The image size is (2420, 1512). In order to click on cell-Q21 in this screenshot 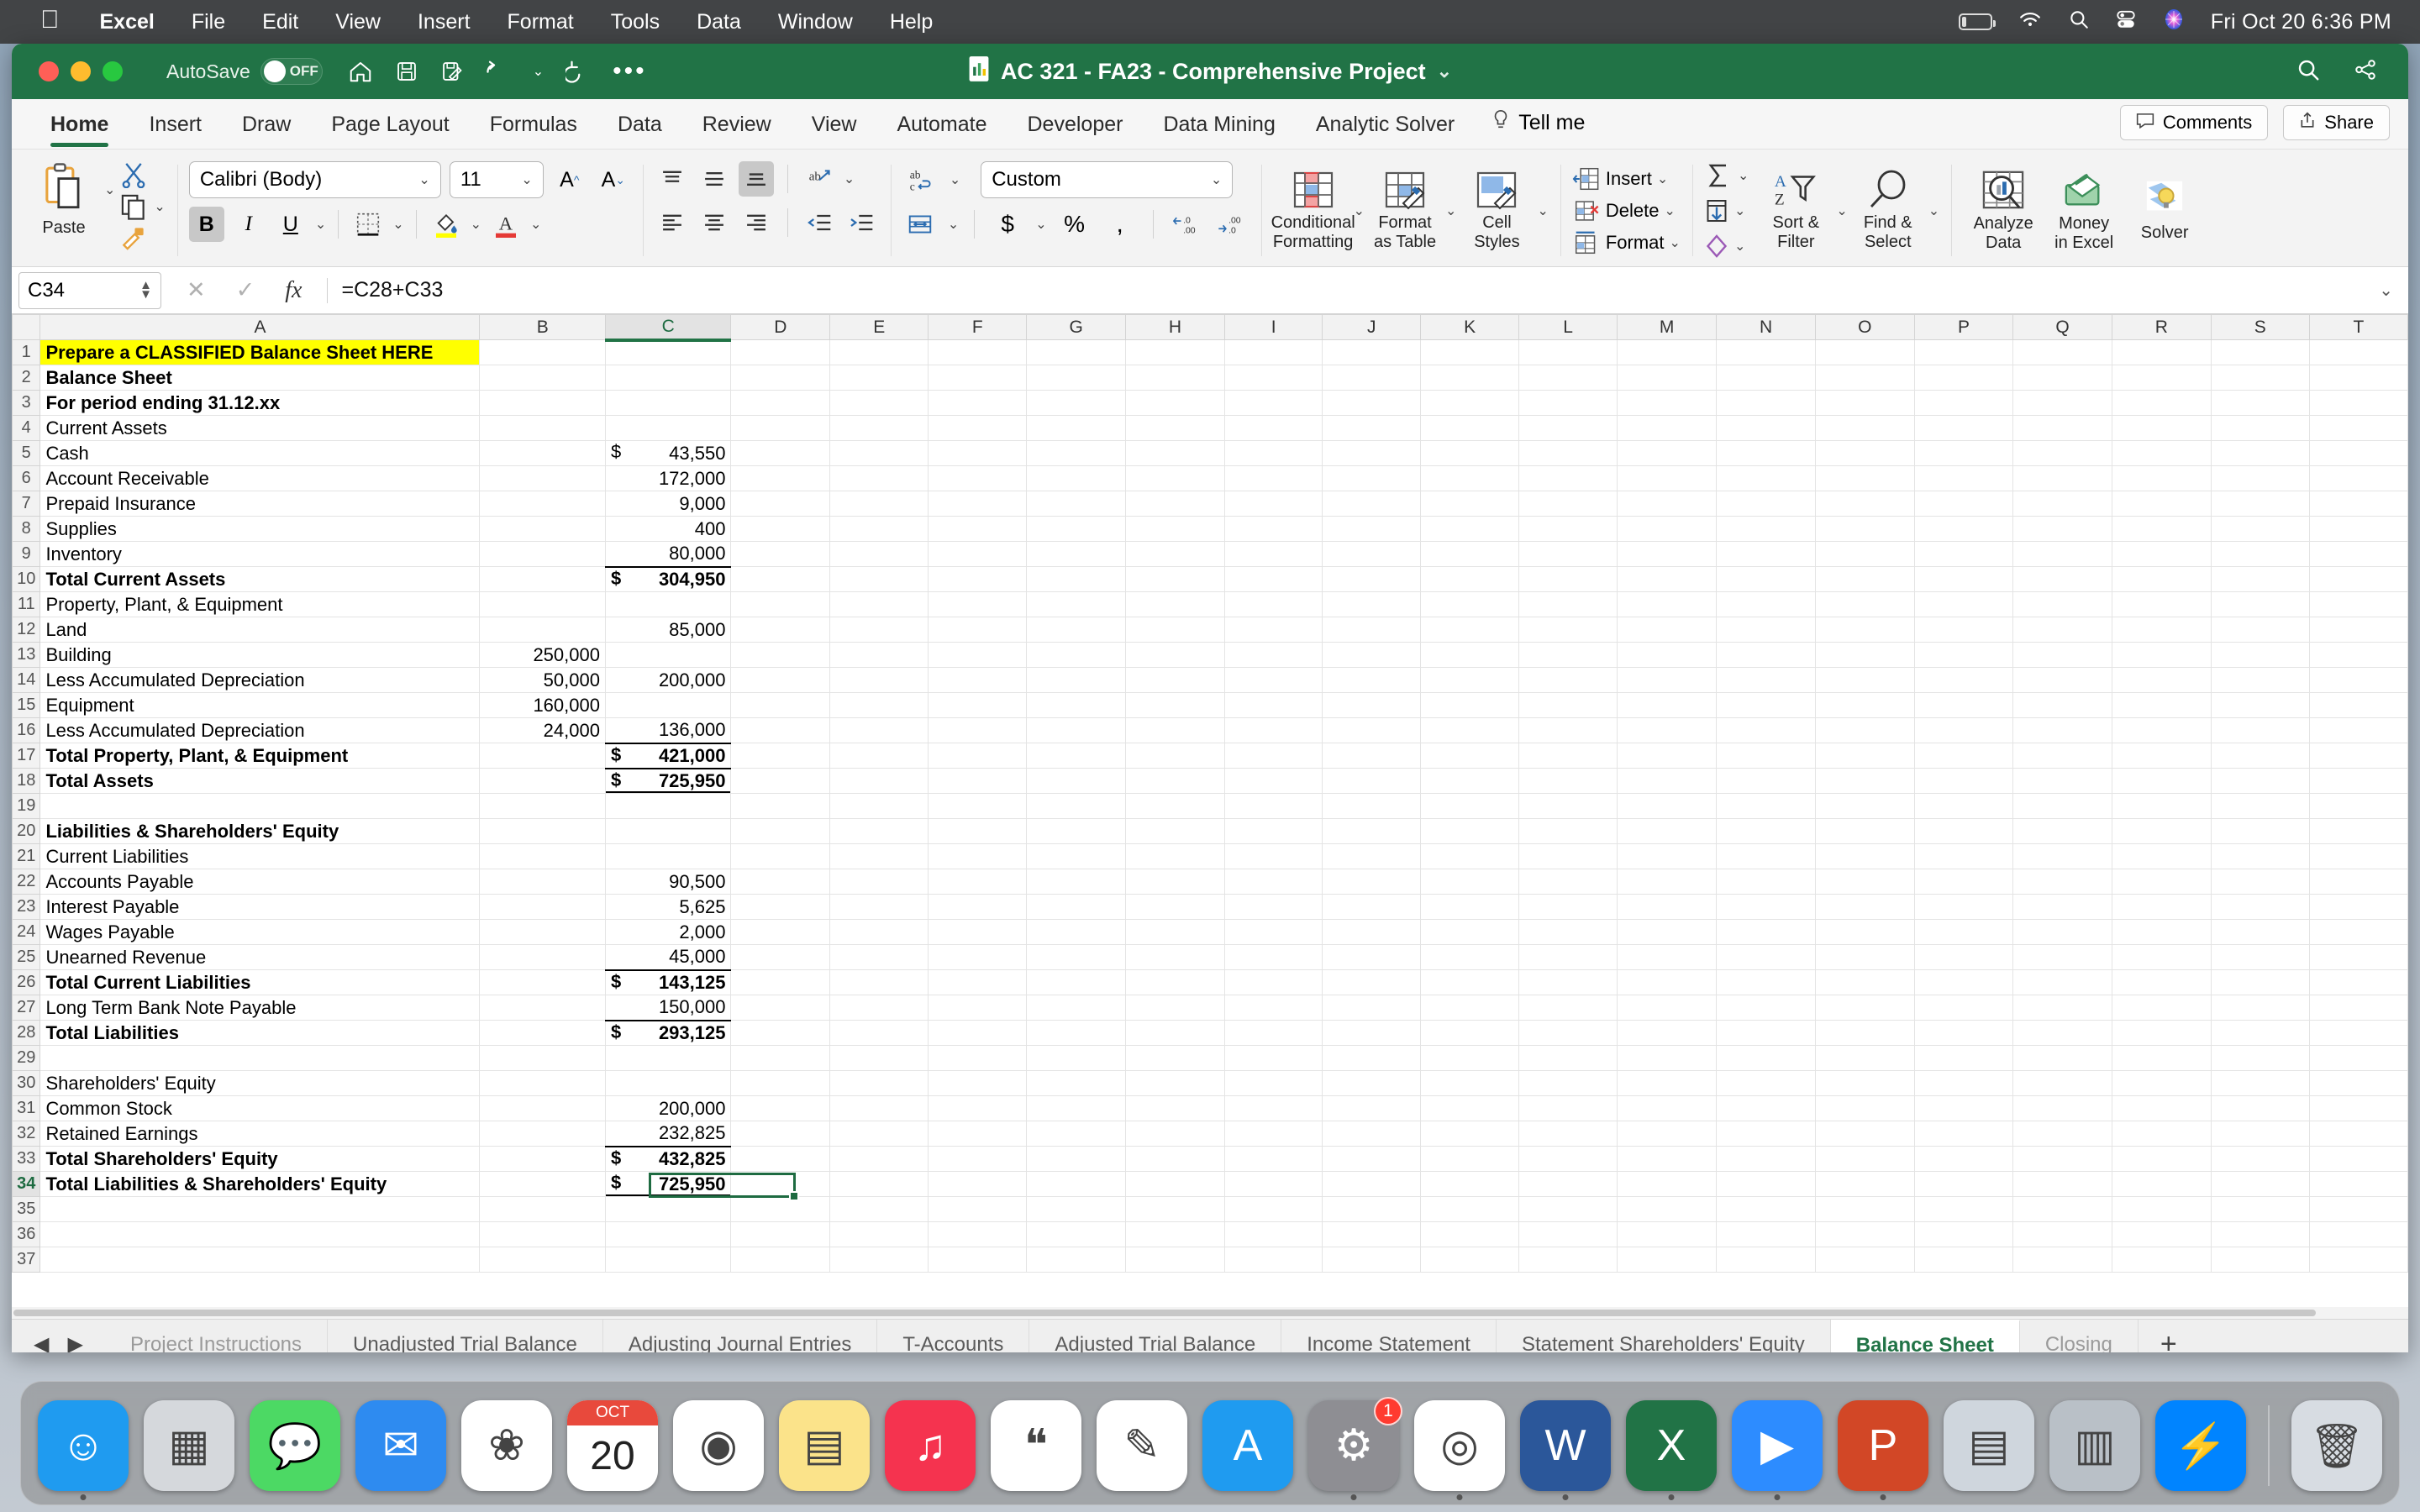, I will do `click(2062, 856)`.